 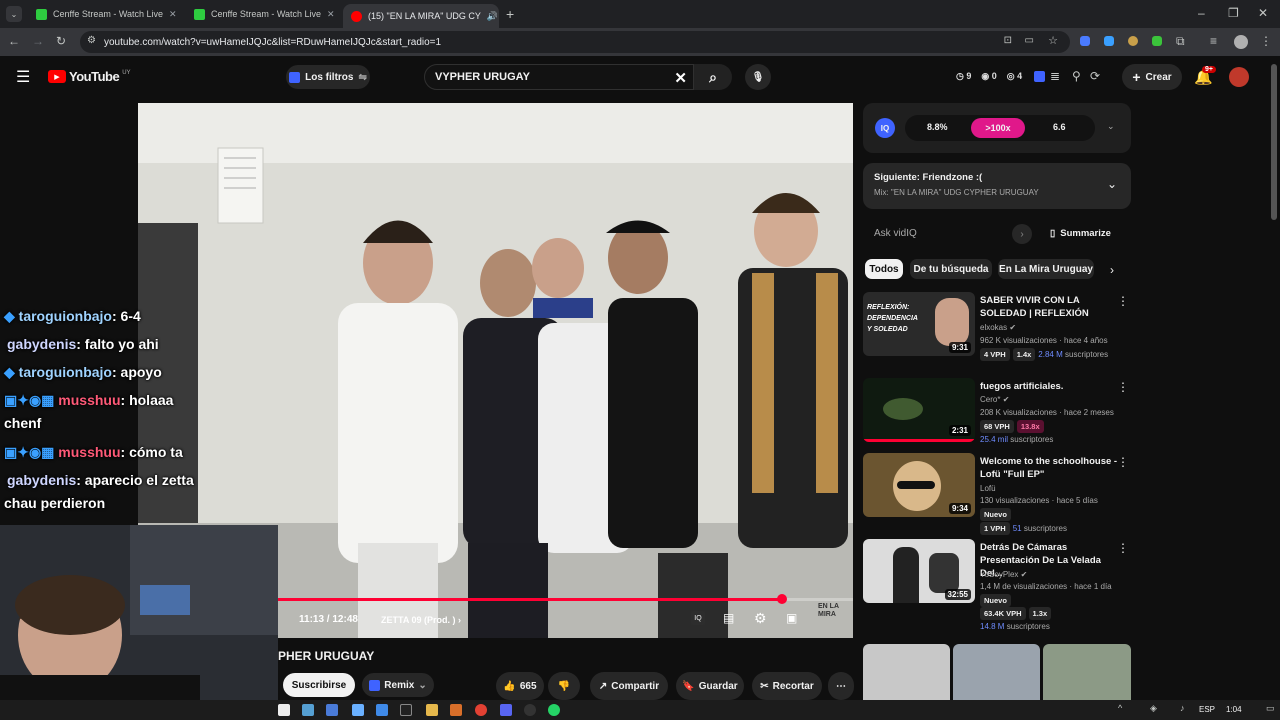 I want to click on account-avatar, so click(x=1239, y=77).